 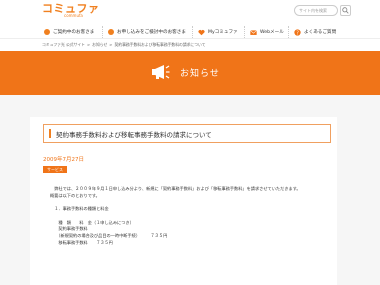 I want to click on heart-icon, so click(x=201, y=32).